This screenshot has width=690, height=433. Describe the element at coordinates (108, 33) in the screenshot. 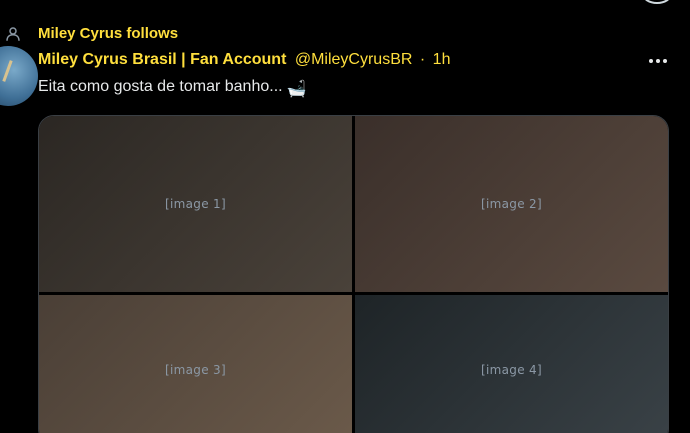

I see `social-context-text: Miley Cyrus follows` at that location.